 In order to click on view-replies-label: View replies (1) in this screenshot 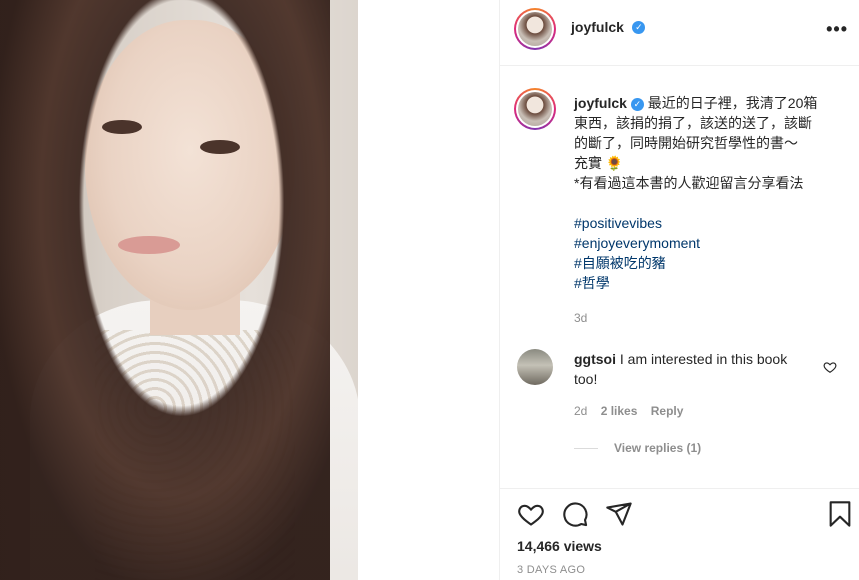, I will do `click(657, 448)`.